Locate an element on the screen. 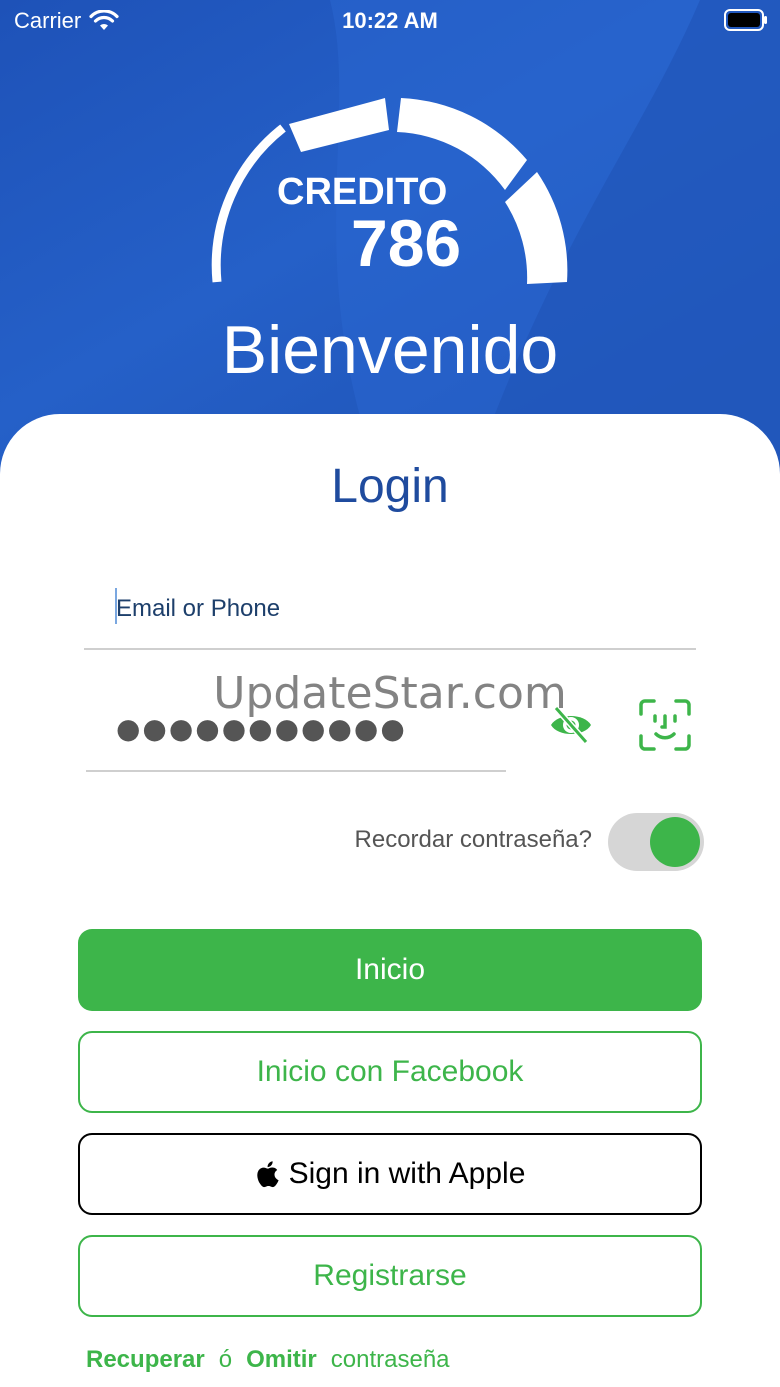  remember-password-toggle is located at coordinates (656, 842).